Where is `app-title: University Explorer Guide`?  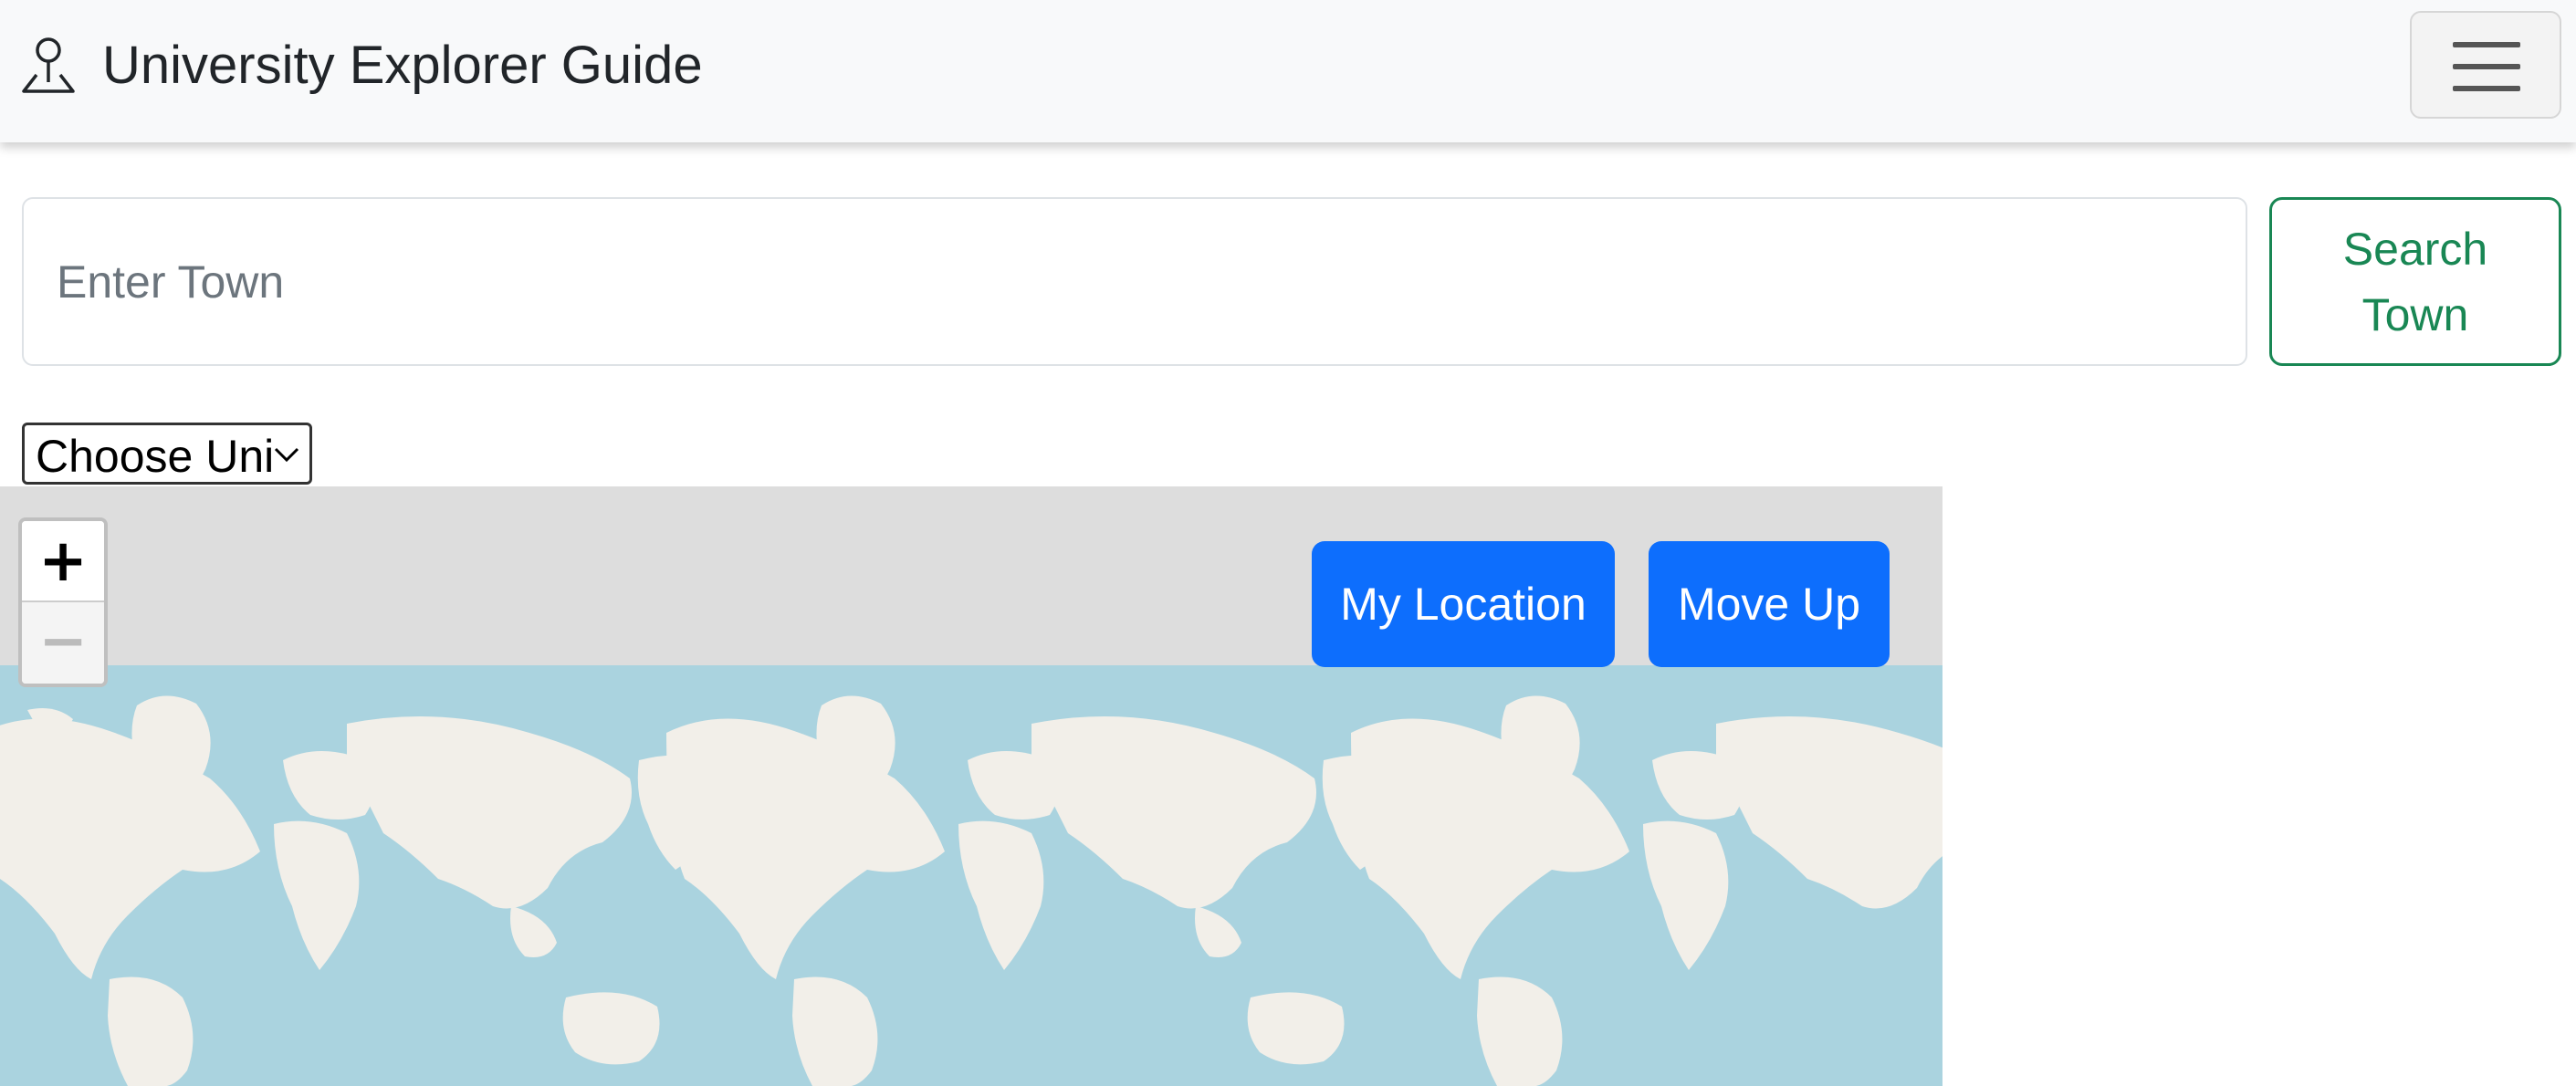
app-title: University Explorer Guide is located at coordinates (402, 66).